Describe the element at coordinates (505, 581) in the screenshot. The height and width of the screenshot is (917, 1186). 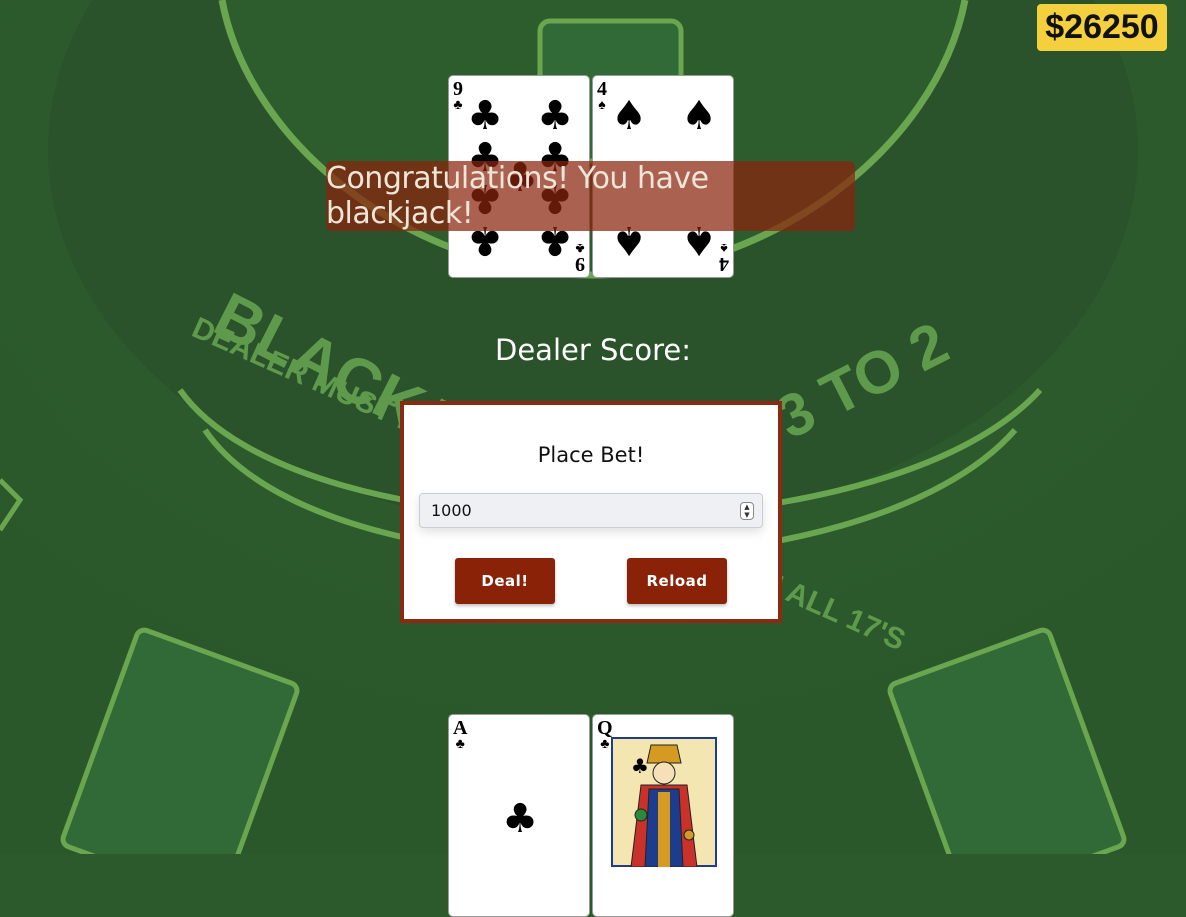
I see `deal-button: Deal!` at that location.